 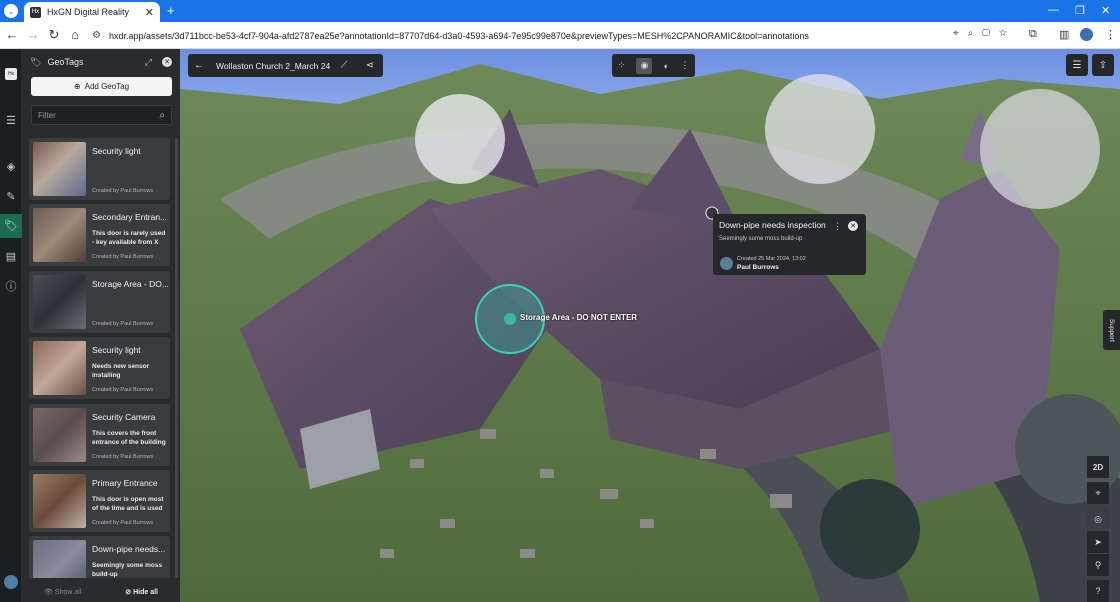 I want to click on geotag-title: Security Camera, so click(x=124, y=416).